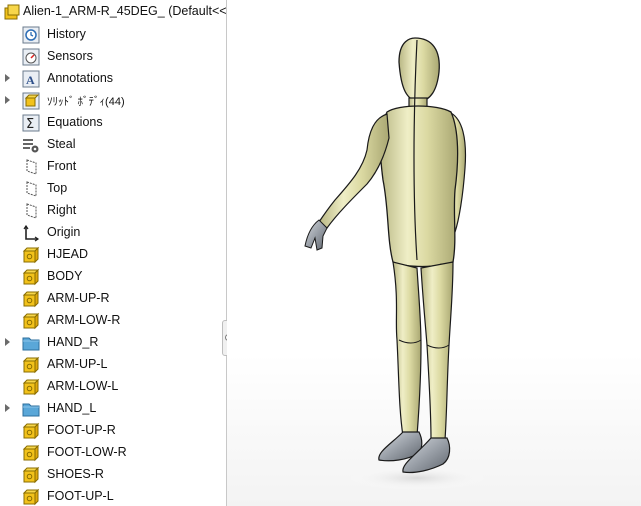 The image size is (641, 506). I want to click on tree-item-label: ｿﾘｯﾄﾞ ﾎﾞﾃﾞｨ(44), so click(86, 102).